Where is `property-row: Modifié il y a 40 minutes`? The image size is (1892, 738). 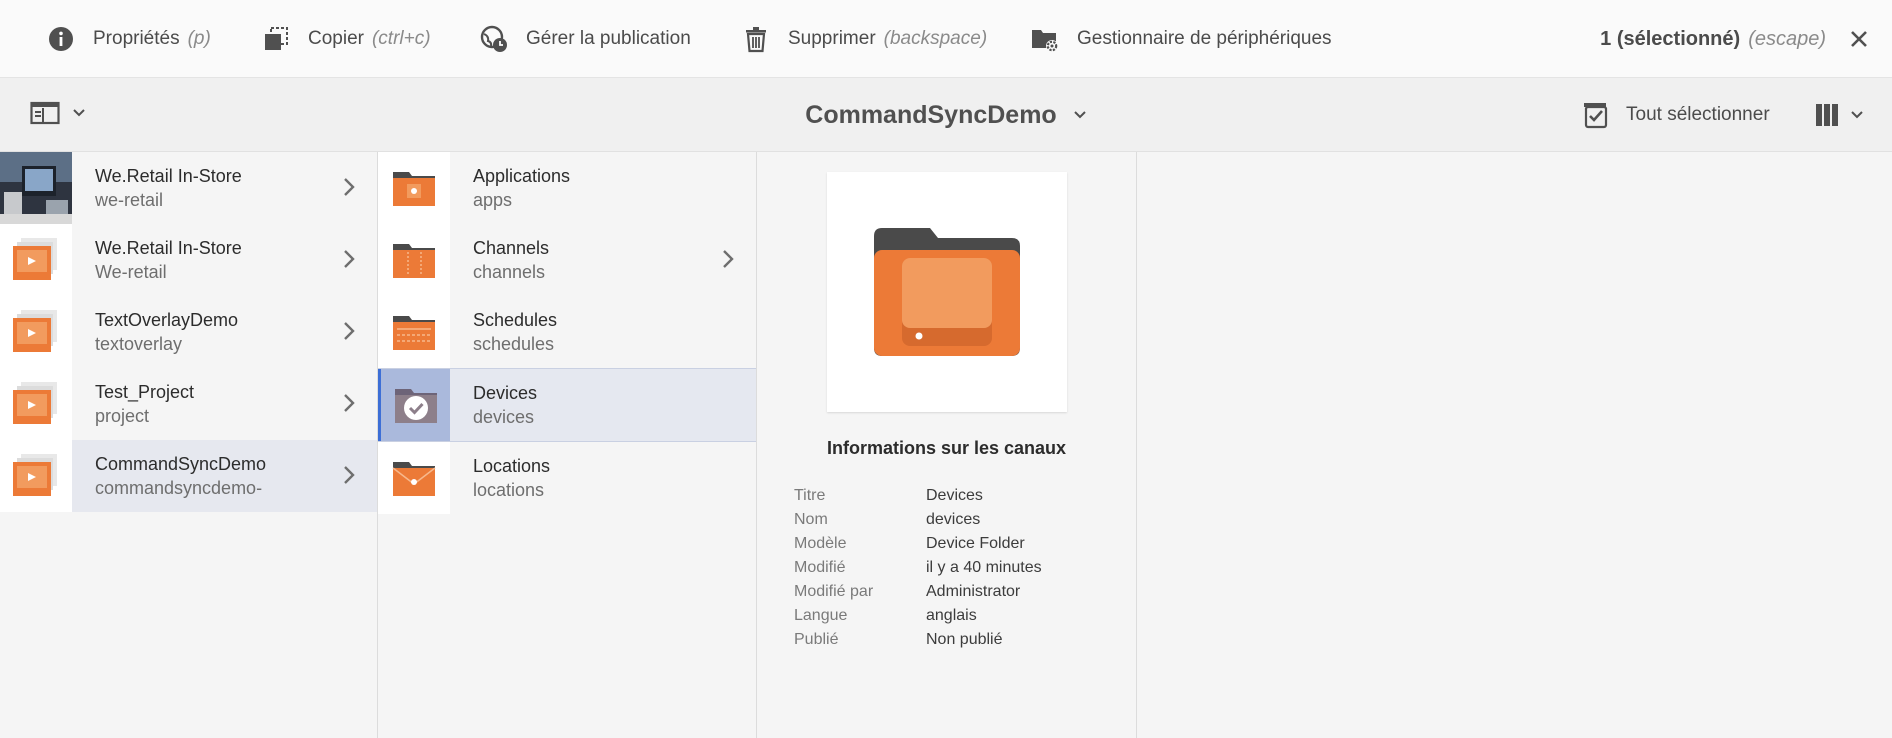 property-row: Modifié il y a 40 minutes is located at coordinates (918, 571).